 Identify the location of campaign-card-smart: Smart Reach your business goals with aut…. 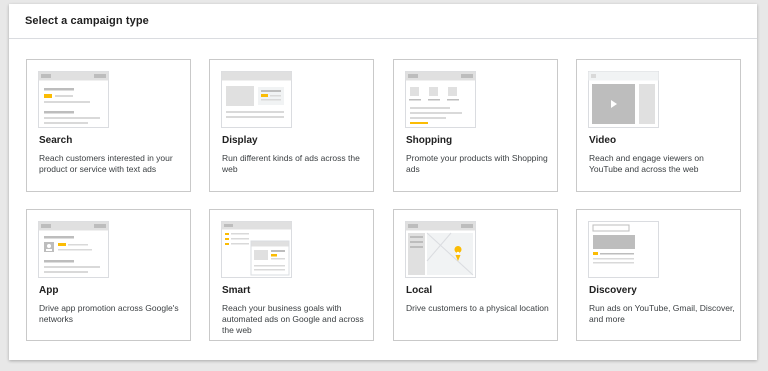
(291, 275).